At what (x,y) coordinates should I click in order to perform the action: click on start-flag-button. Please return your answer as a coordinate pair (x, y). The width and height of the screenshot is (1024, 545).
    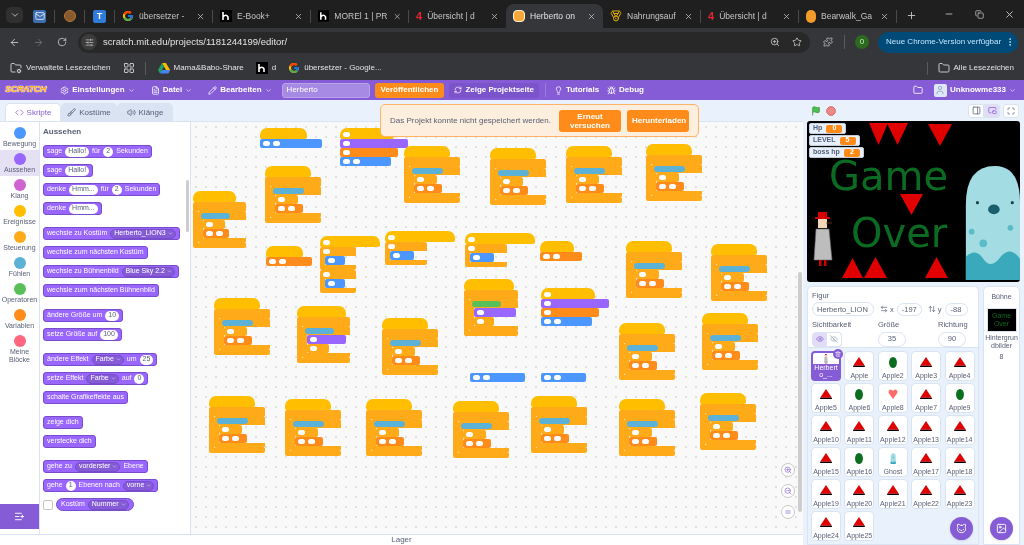
    Looking at the image, I should click on (816, 110).